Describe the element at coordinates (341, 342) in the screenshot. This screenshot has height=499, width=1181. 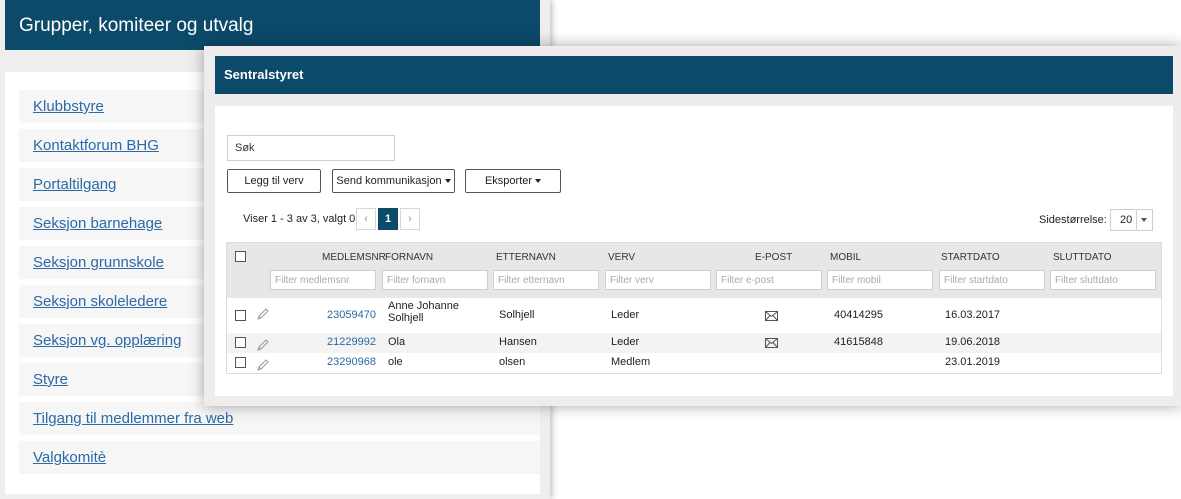
I see `memberno-link: 21229992` at that location.